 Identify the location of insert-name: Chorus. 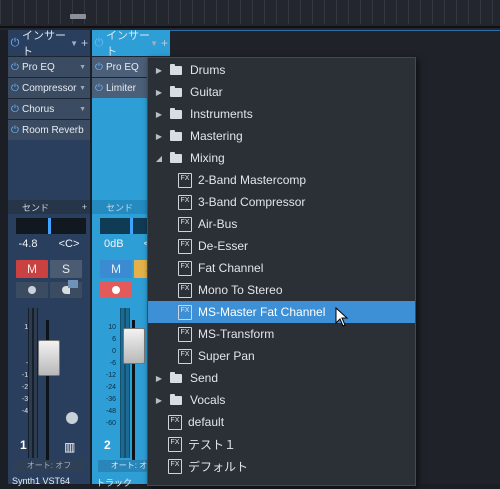
(38, 109).